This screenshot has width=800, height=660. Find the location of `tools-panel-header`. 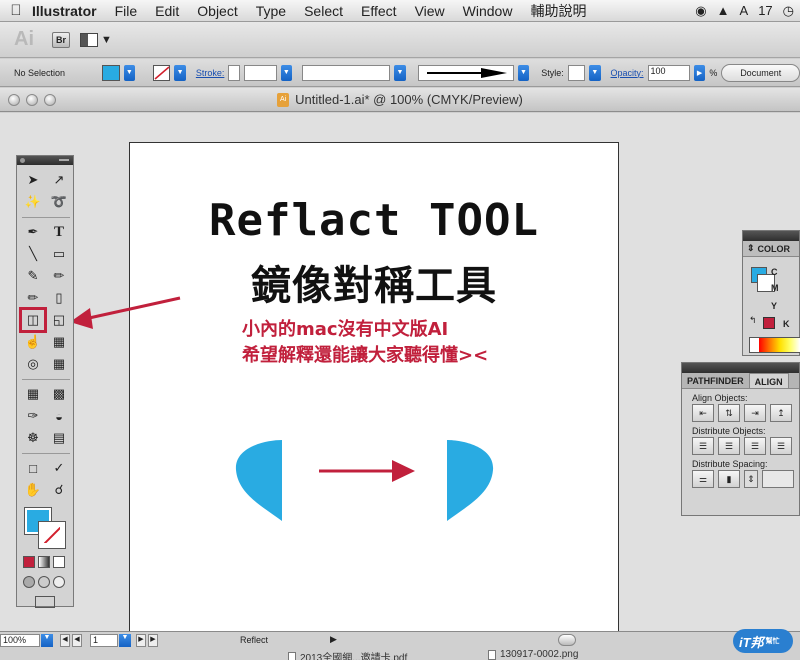

tools-panel-header is located at coordinates (45, 160).